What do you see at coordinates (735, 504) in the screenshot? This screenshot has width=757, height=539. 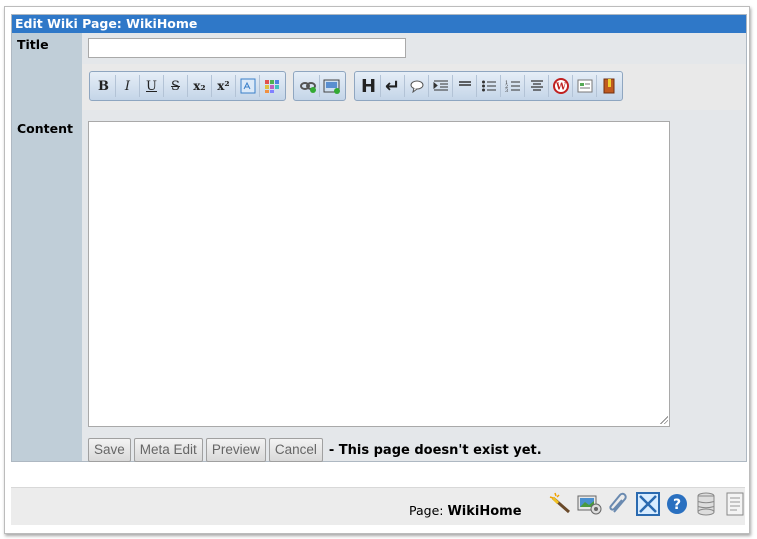 I see `document-icon` at bounding box center [735, 504].